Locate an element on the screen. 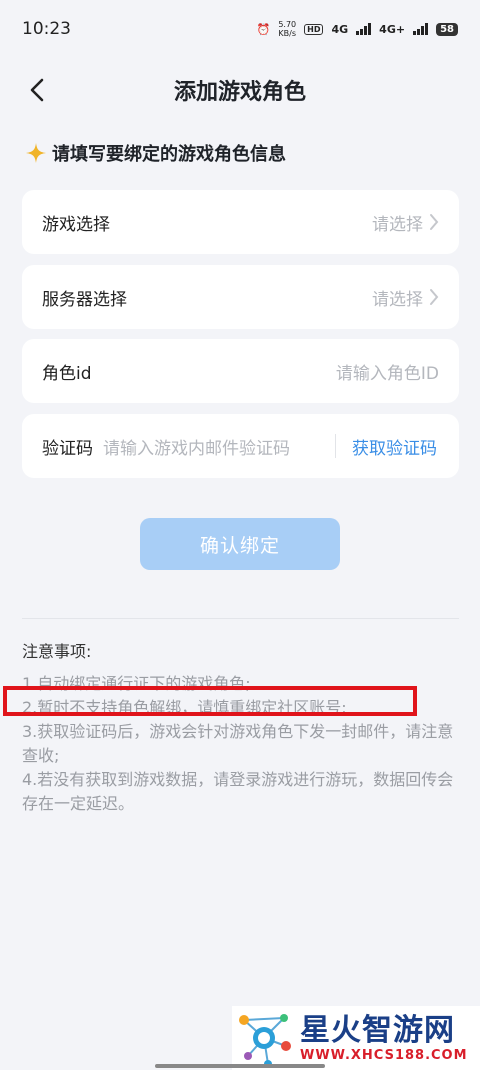  confirm-bind-button: 确认绑定 is located at coordinates (240, 544).